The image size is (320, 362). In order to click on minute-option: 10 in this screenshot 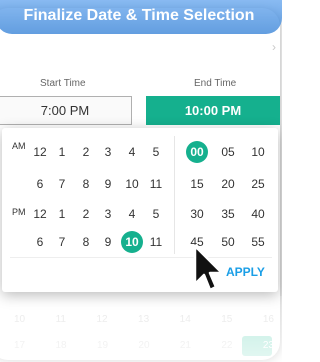, I will do `click(258, 152)`.